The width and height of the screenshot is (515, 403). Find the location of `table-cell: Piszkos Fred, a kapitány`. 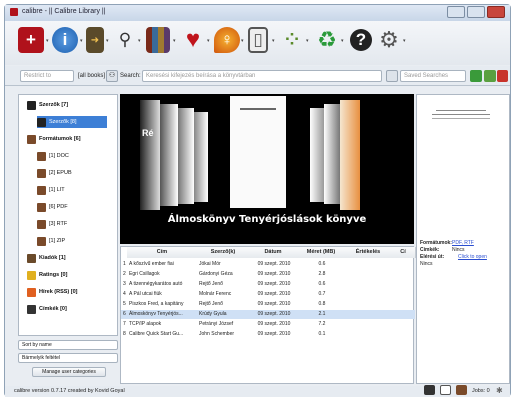

table-cell: Piszkos Fred, a kapitány is located at coordinates (156, 304).